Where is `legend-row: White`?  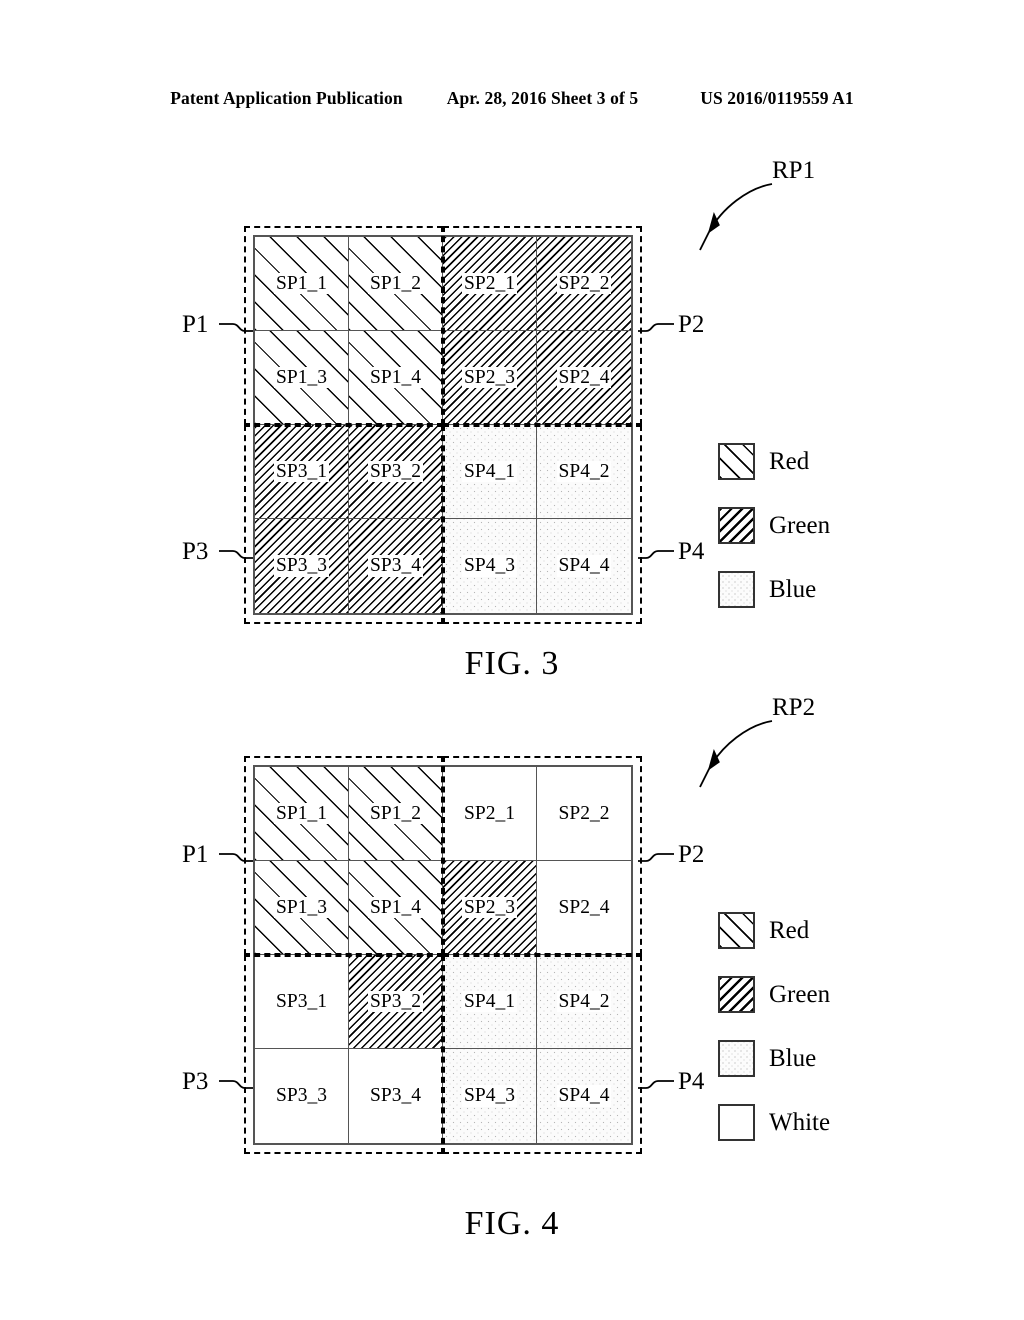
legend-row: White is located at coordinates (774, 1122).